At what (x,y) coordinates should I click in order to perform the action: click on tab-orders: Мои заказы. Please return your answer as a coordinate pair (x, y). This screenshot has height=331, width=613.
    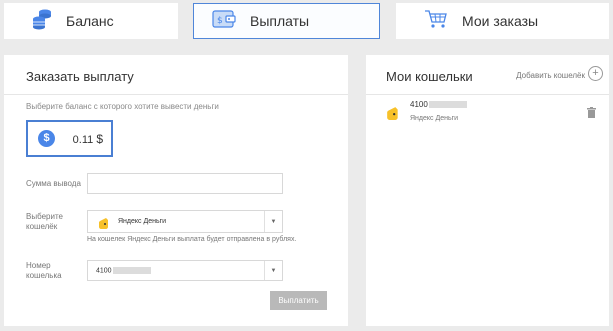
    Looking at the image, I should click on (502, 21).